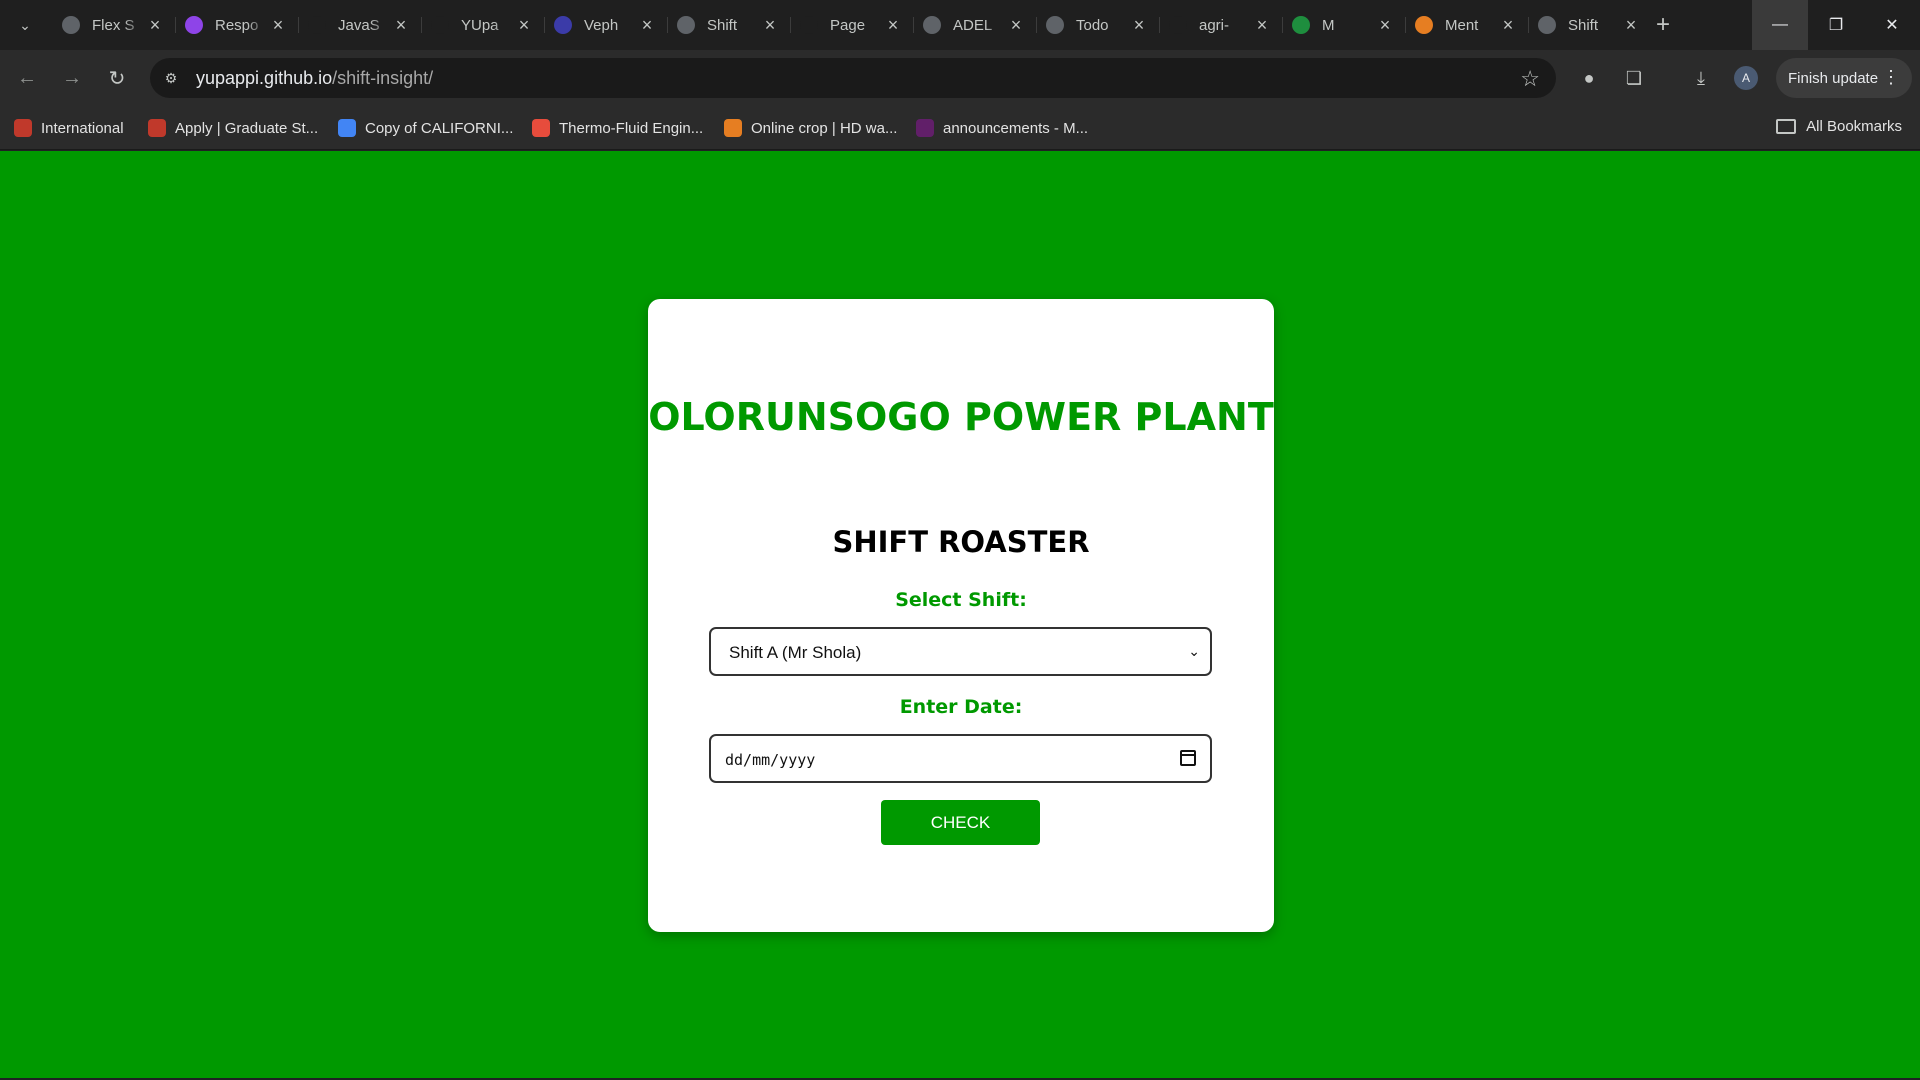  What do you see at coordinates (1634, 78) in the screenshot?
I see `extensions-puzzle-icon: ❏` at bounding box center [1634, 78].